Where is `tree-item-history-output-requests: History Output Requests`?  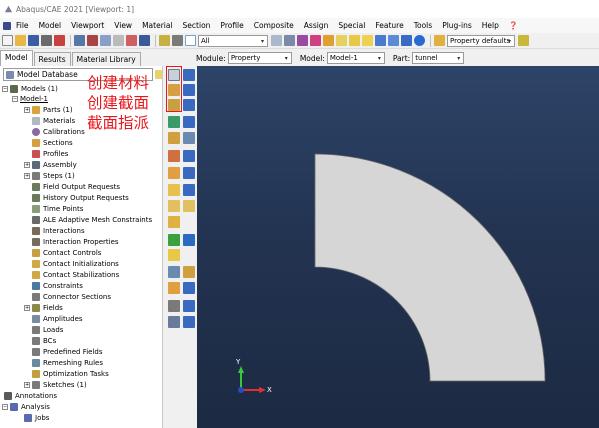 tree-item-history-output-requests: History Output Requests is located at coordinates (80, 198).